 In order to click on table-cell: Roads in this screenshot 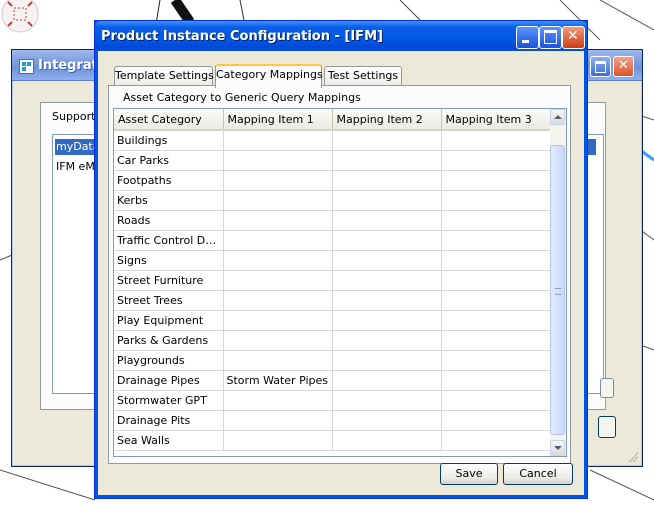, I will do `click(169, 220)`.